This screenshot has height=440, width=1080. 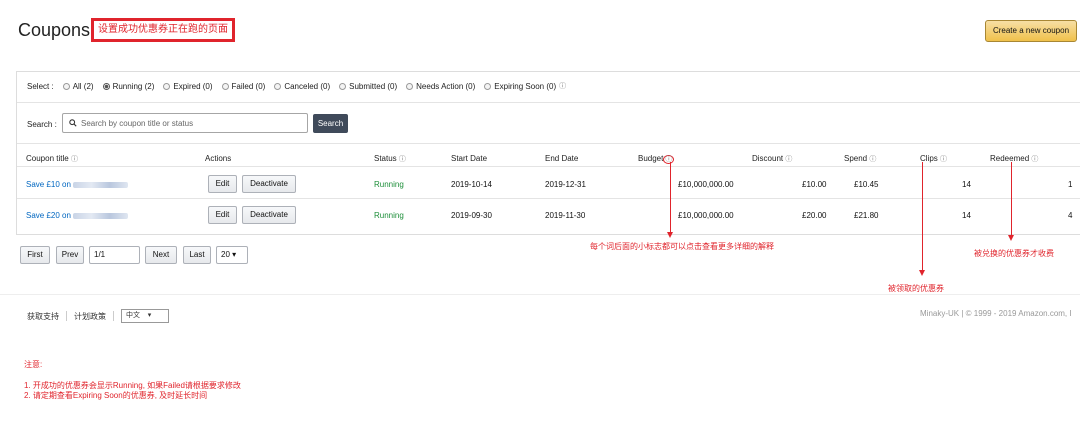 I want to click on filter-all: All (2), so click(x=78, y=86).